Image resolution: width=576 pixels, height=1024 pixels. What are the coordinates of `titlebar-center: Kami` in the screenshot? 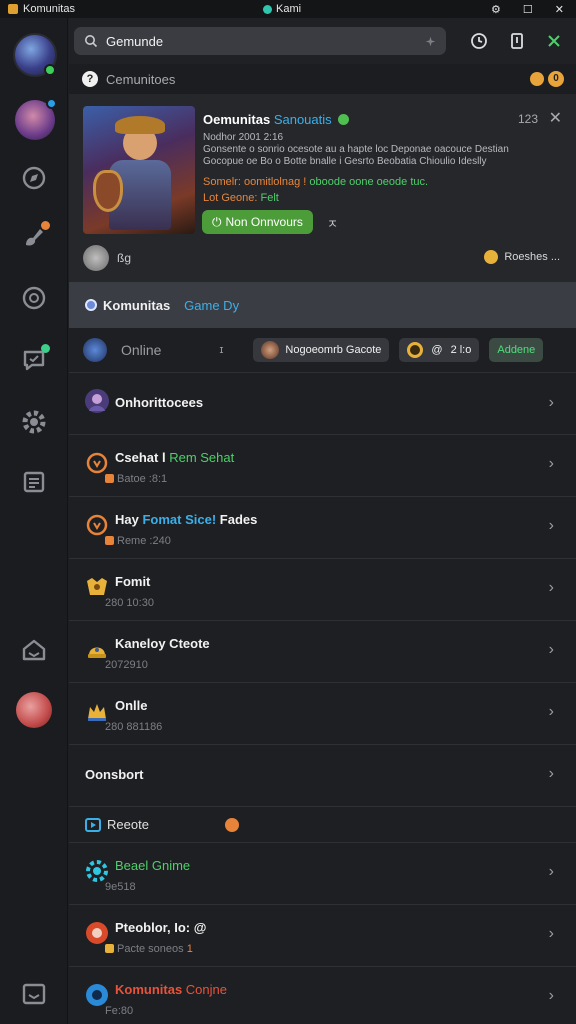 It's located at (377, 9).